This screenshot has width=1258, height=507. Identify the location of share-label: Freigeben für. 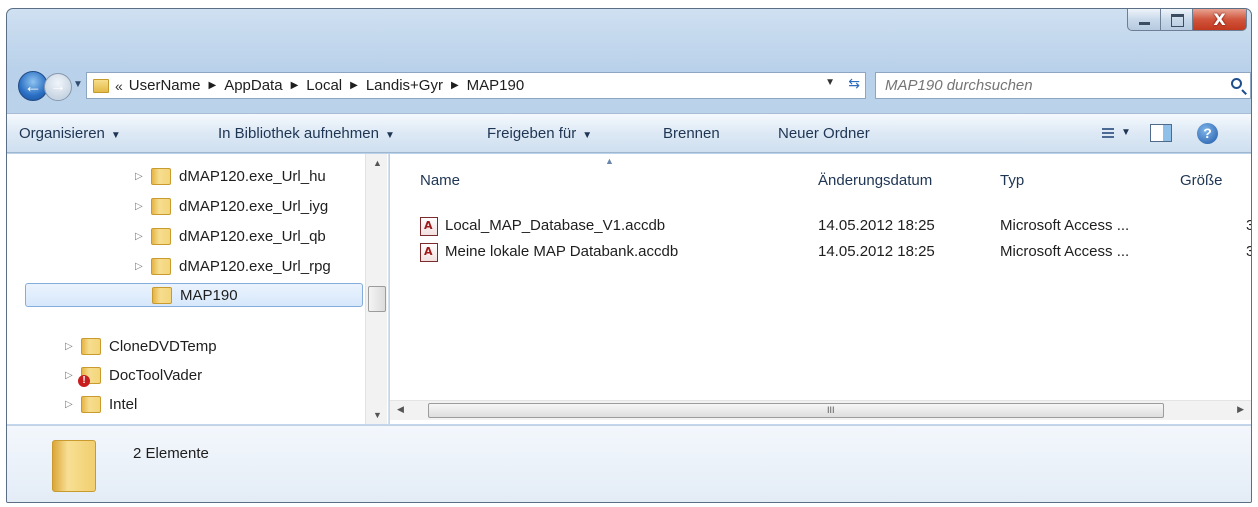
(532, 133).